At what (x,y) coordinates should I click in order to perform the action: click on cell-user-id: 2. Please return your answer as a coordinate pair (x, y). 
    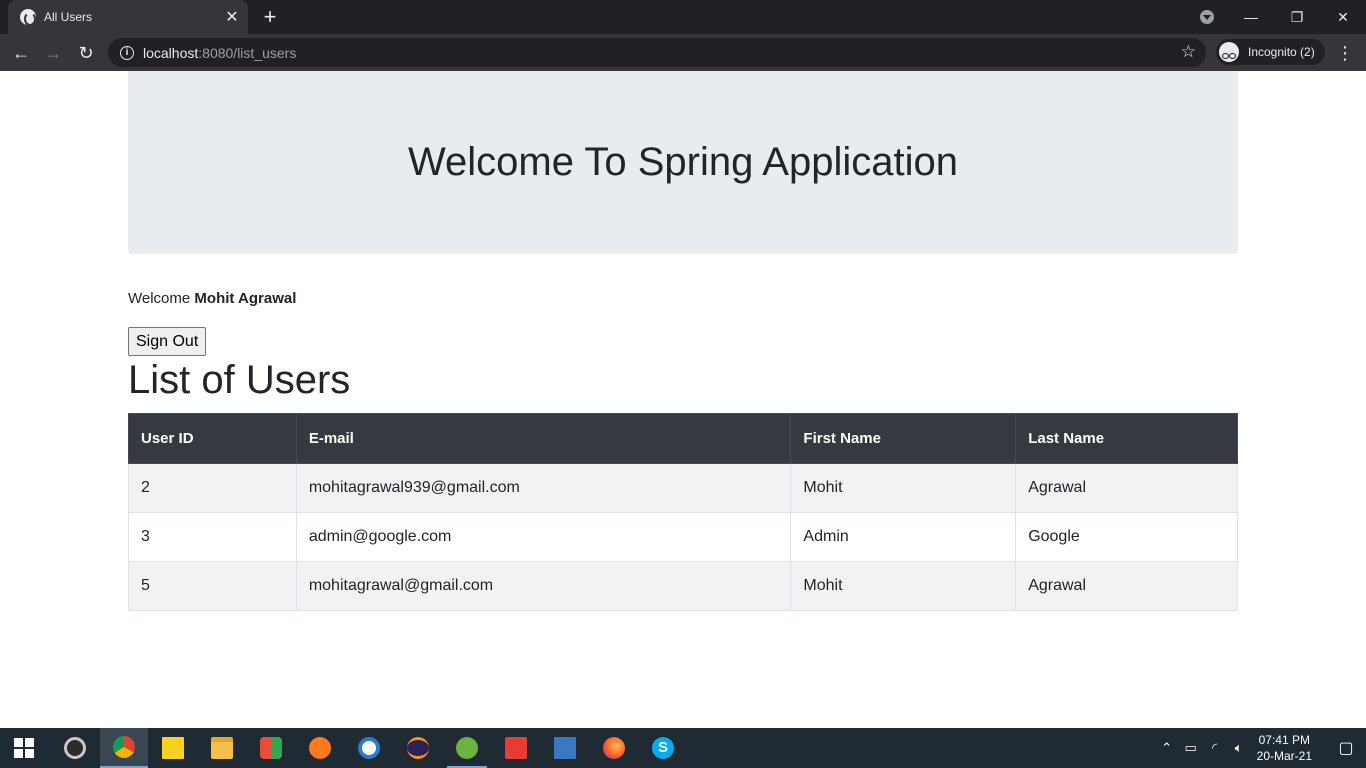
    Looking at the image, I should click on (212, 488).